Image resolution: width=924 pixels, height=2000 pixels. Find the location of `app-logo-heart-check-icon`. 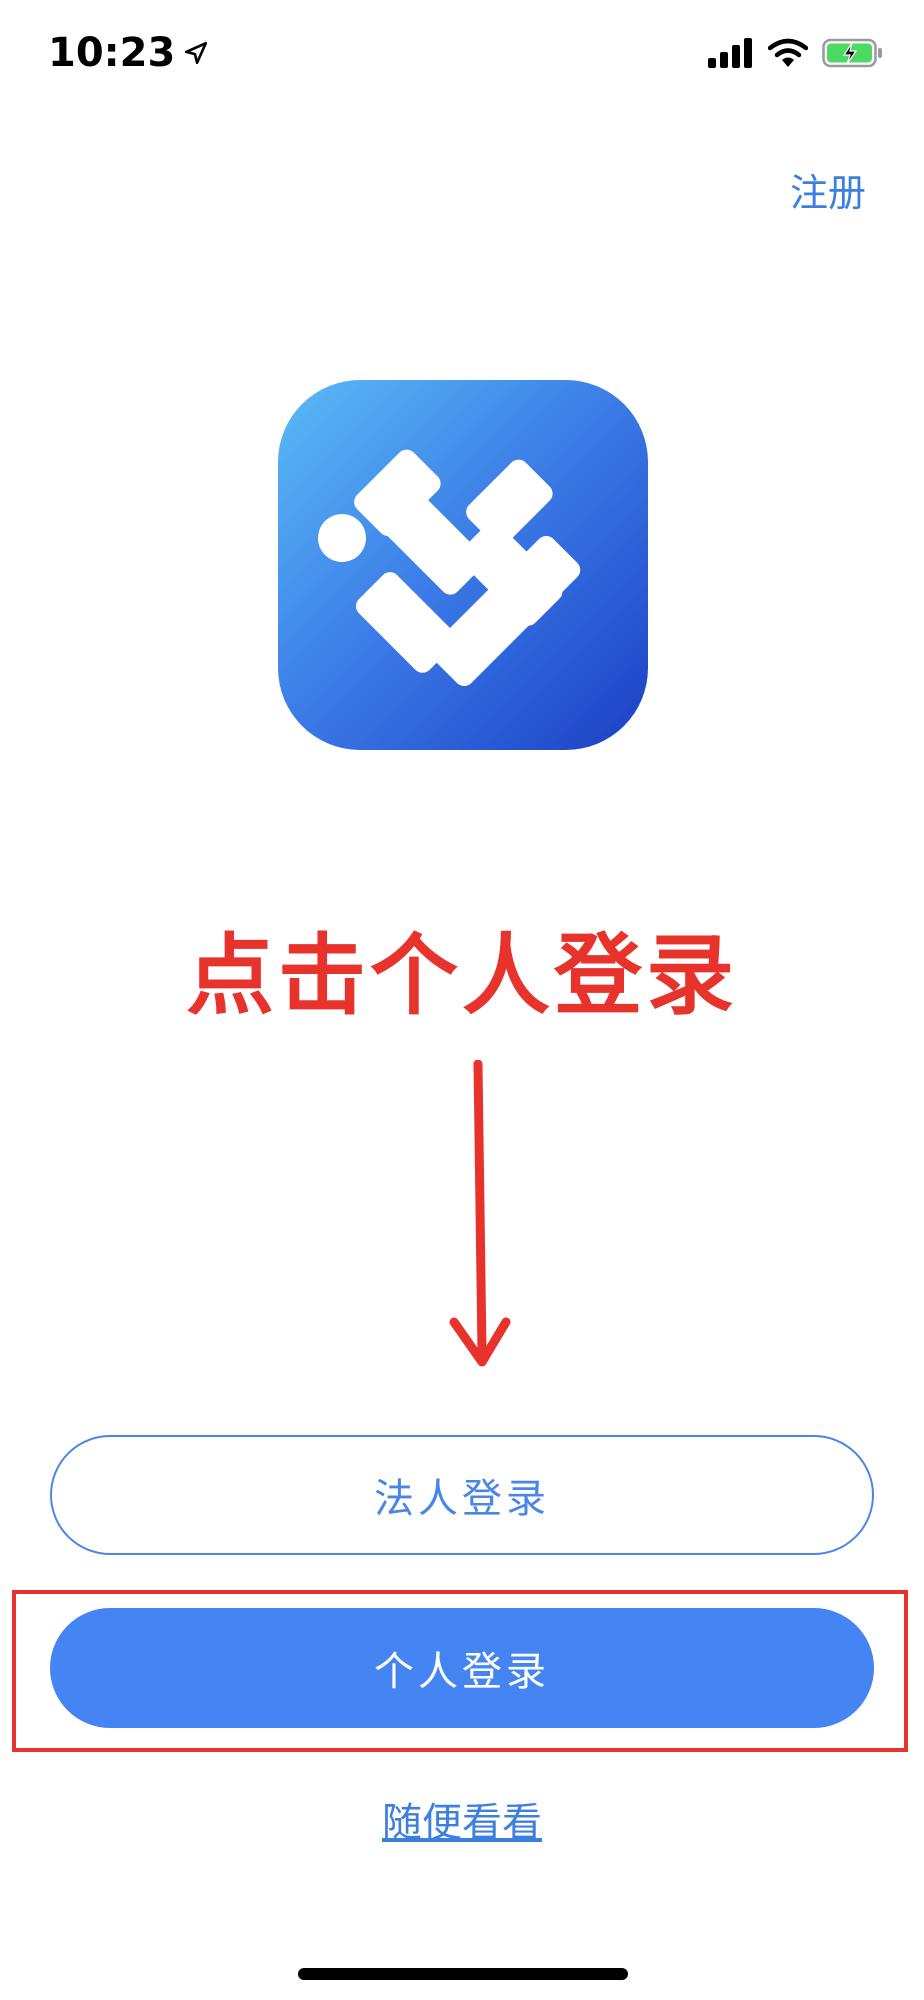

app-logo-heart-check-icon is located at coordinates (463, 565).